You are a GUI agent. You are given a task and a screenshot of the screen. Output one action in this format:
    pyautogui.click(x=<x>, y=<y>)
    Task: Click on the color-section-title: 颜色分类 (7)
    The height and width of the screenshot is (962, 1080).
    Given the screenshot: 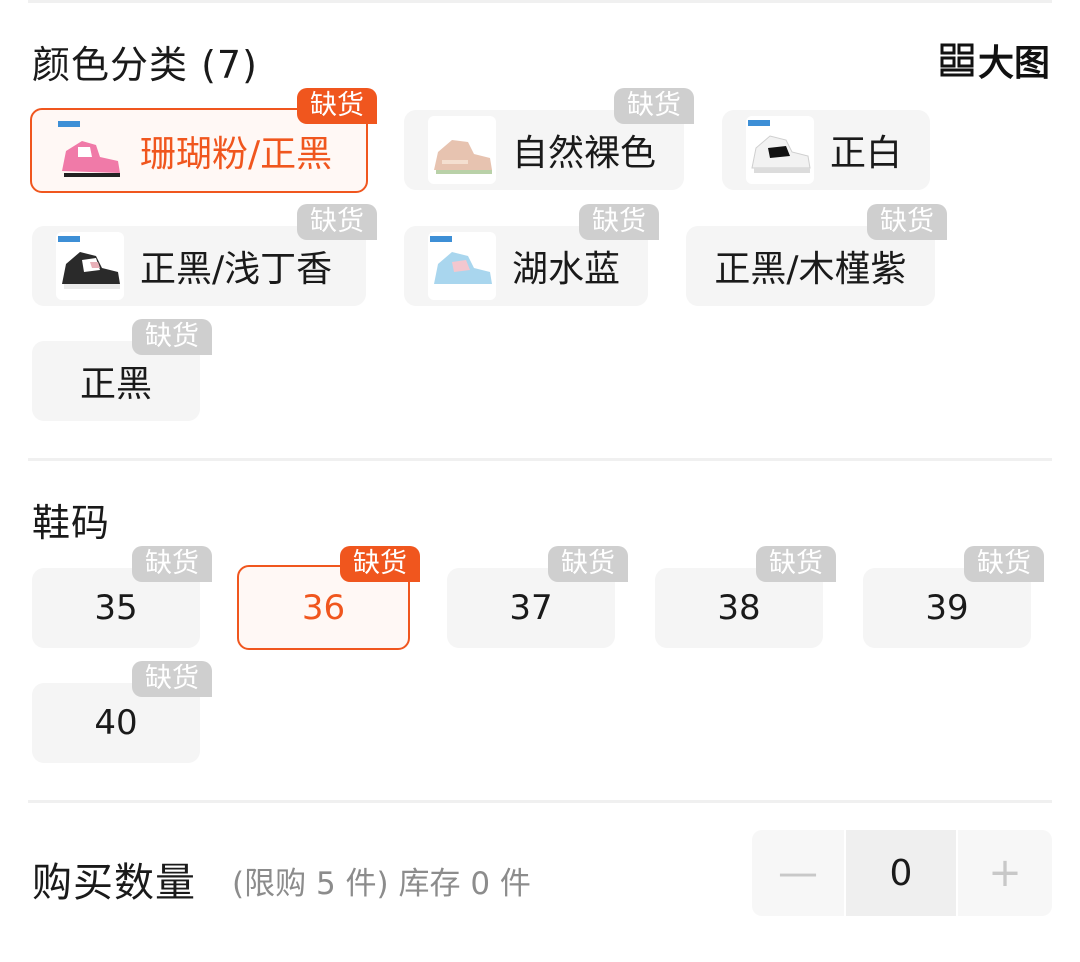 What is the action you would take?
    pyautogui.click(x=145, y=65)
    